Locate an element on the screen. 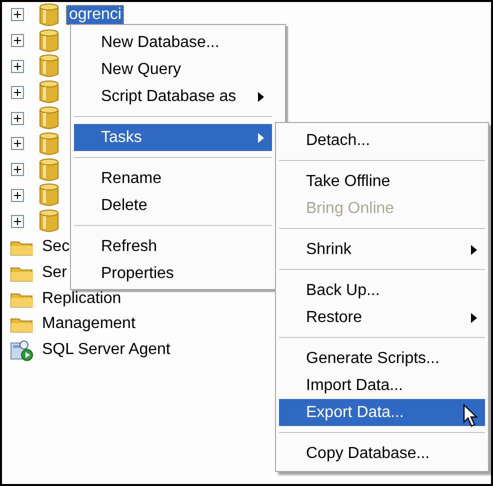  tree-item: Management is located at coordinates (88, 324).